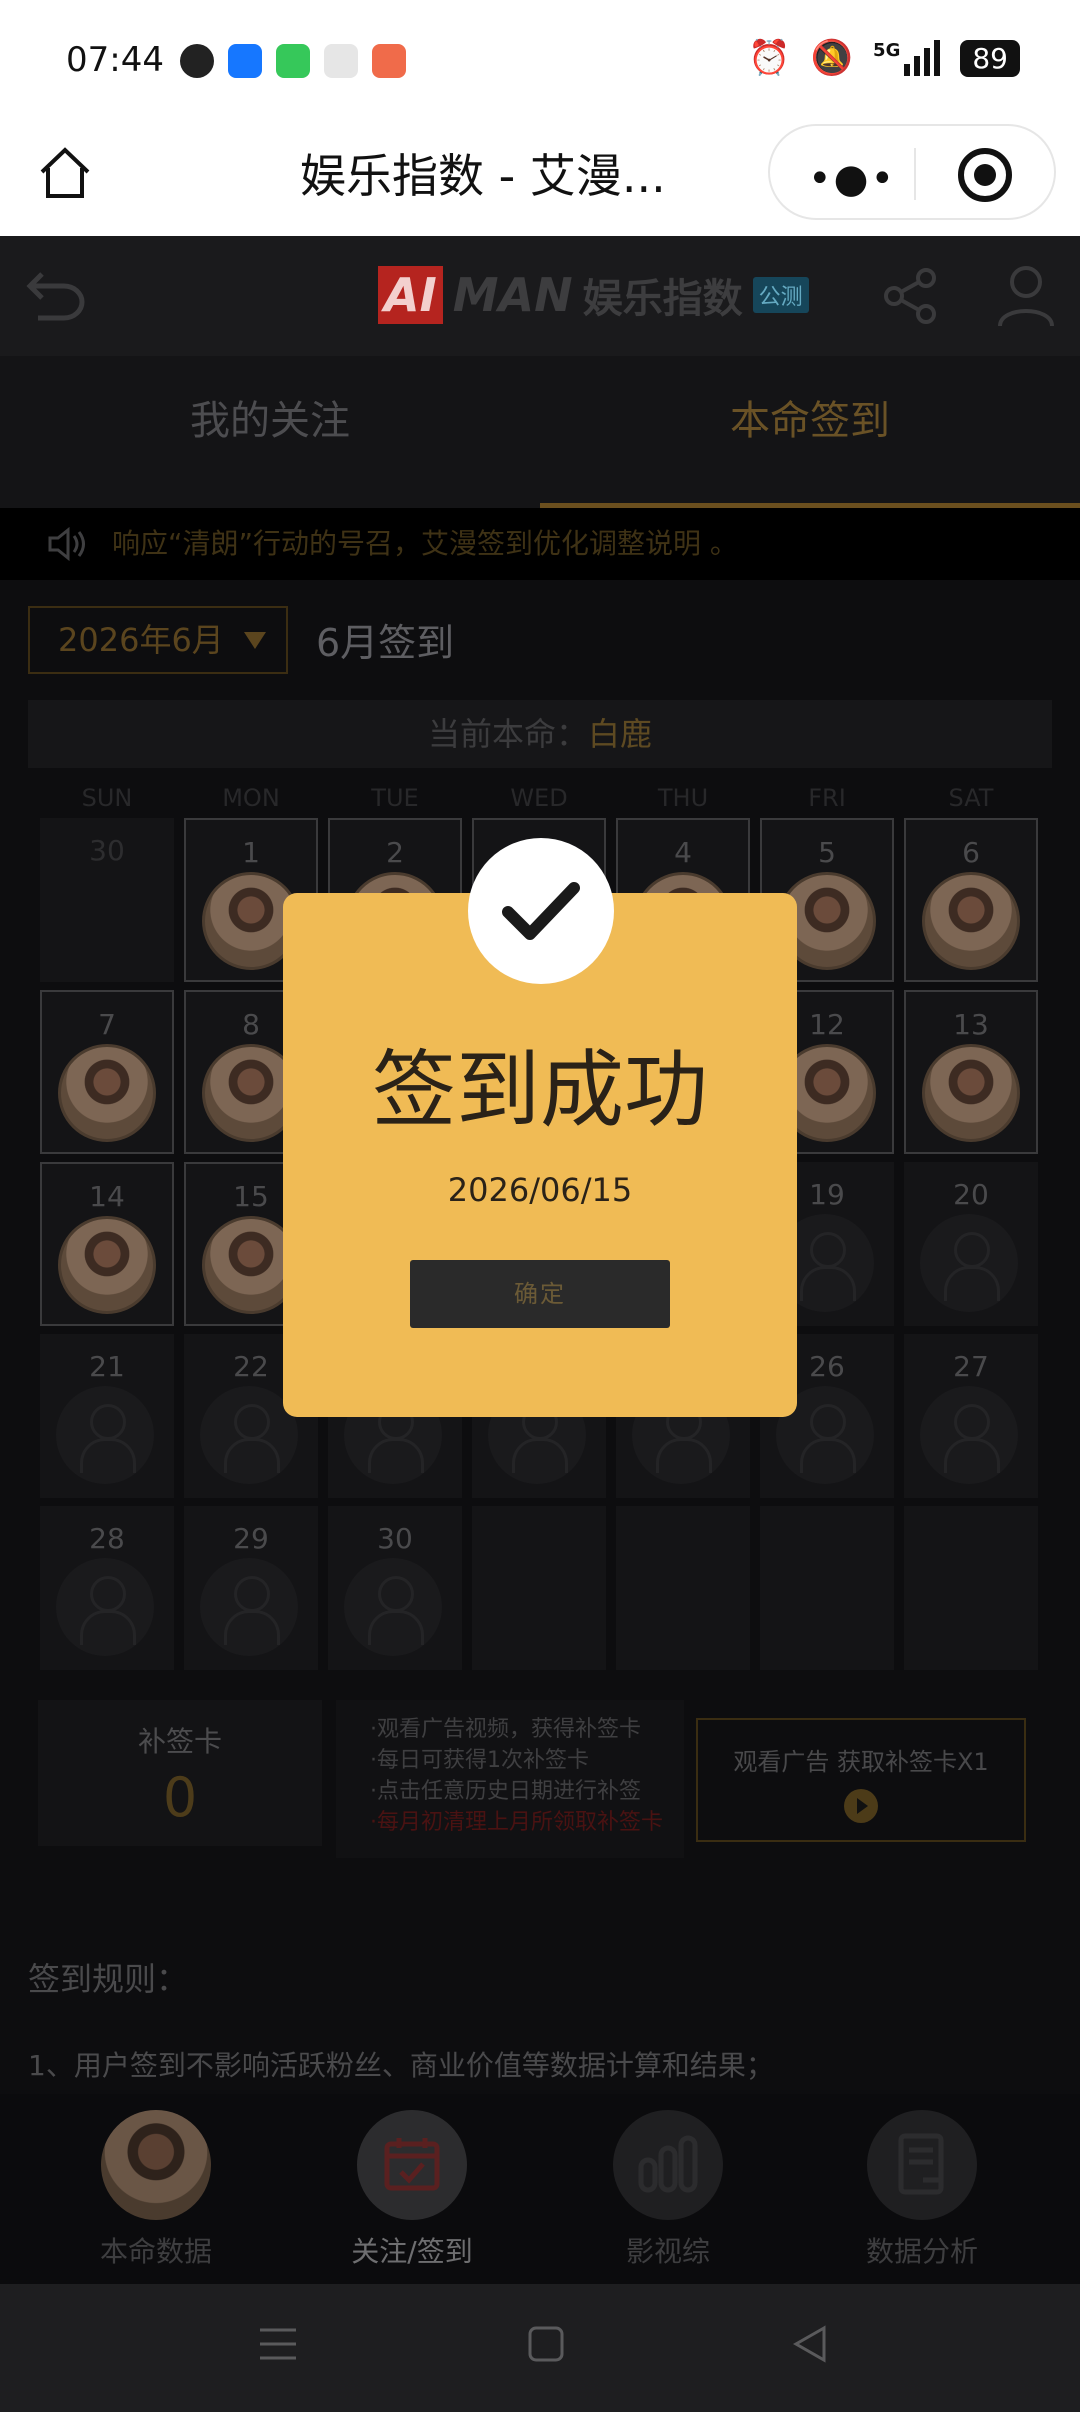 This screenshot has height=2412, width=1080. What do you see at coordinates (971, 798) in the screenshot?
I see `weekday-label: SAT` at bounding box center [971, 798].